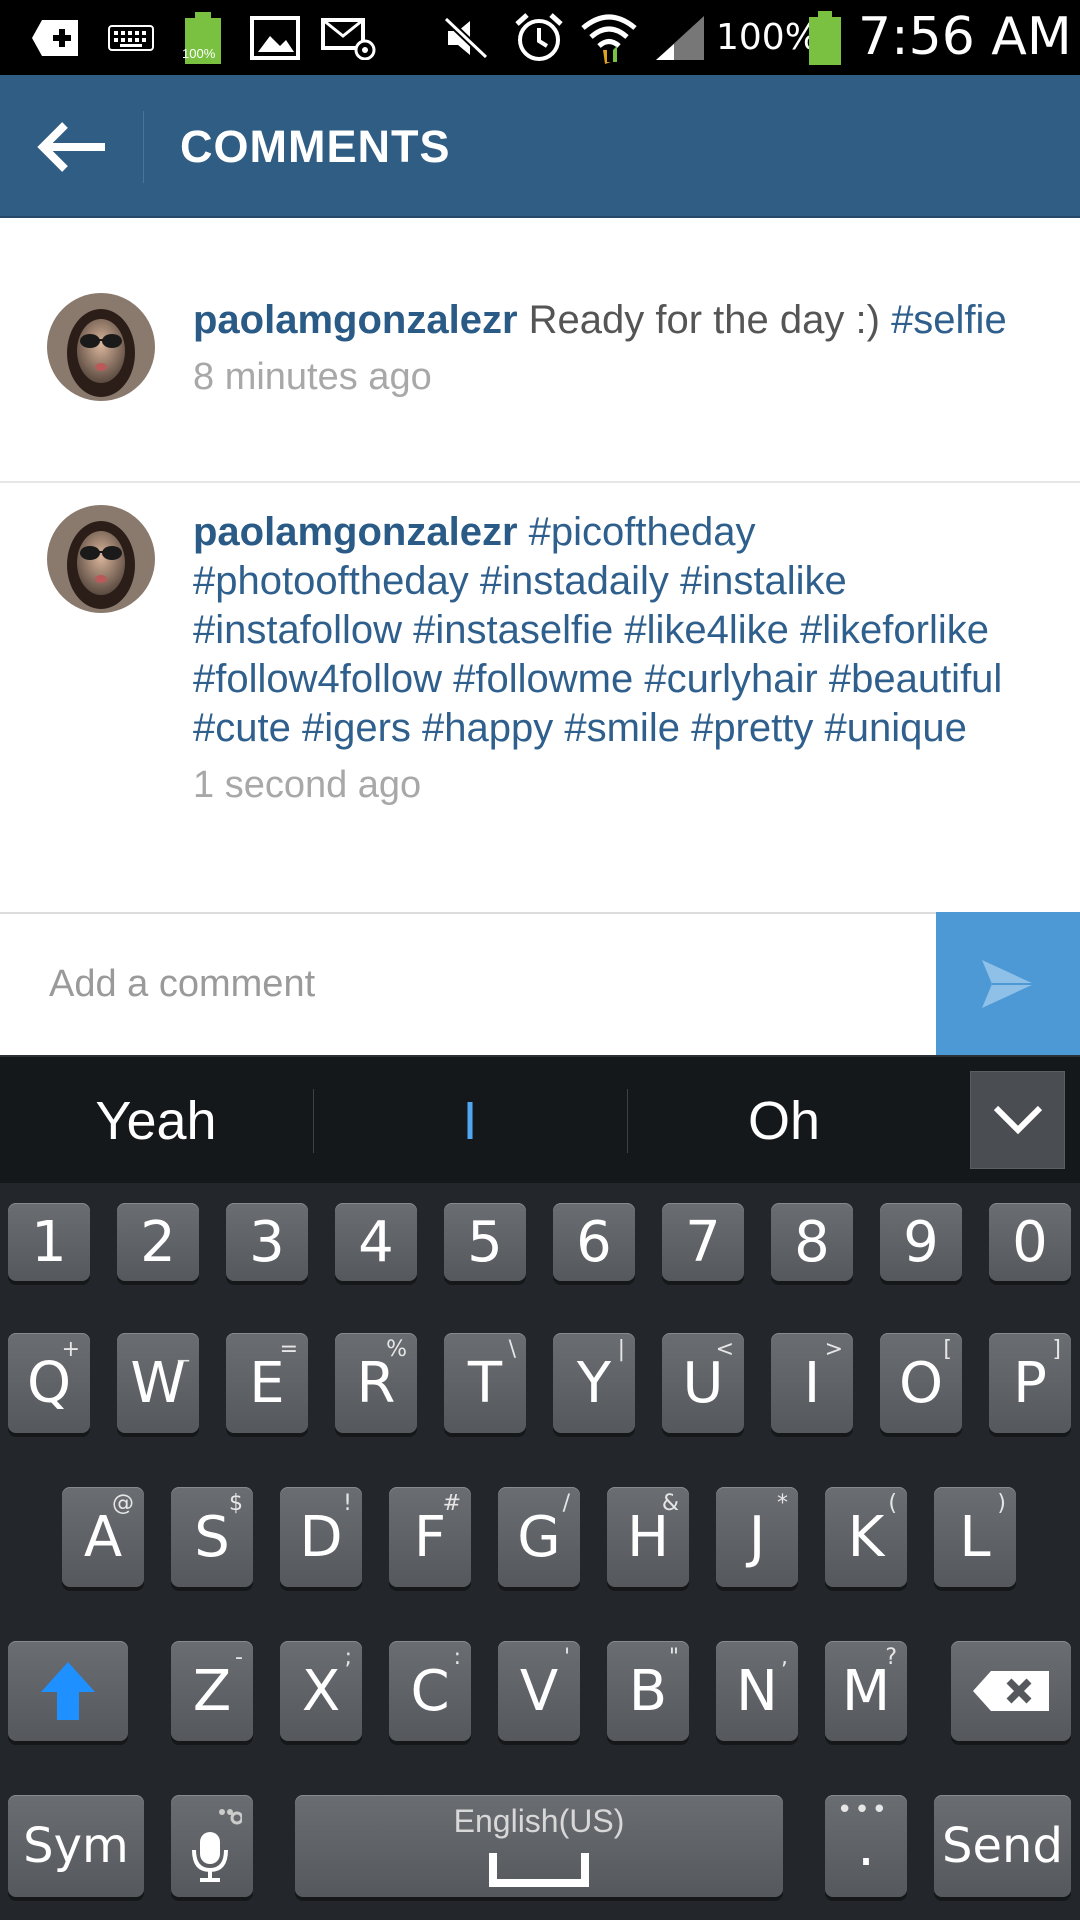  I want to click on key-label: Sym, so click(76, 1846).